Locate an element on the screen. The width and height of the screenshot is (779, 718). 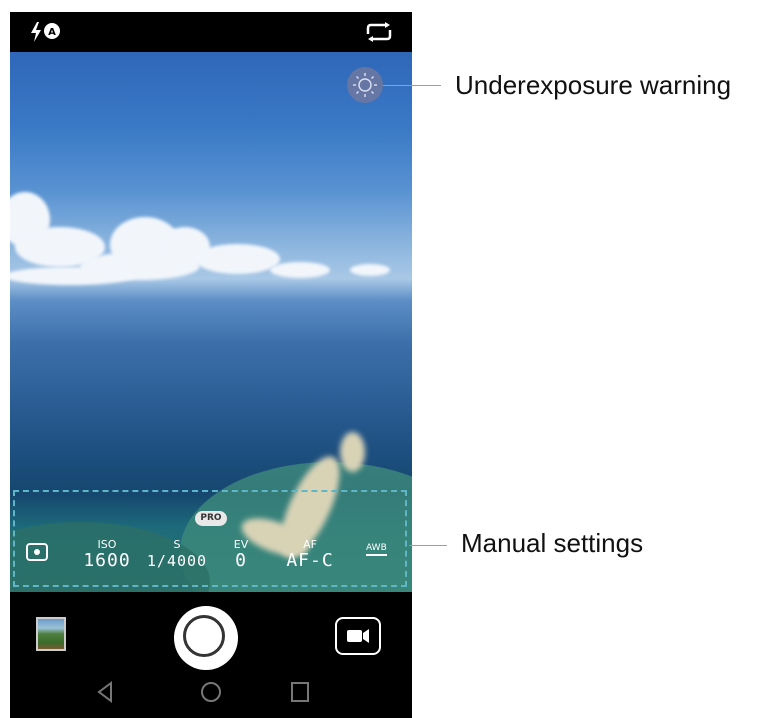
video-camera-icon is located at coordinates (358, 636).